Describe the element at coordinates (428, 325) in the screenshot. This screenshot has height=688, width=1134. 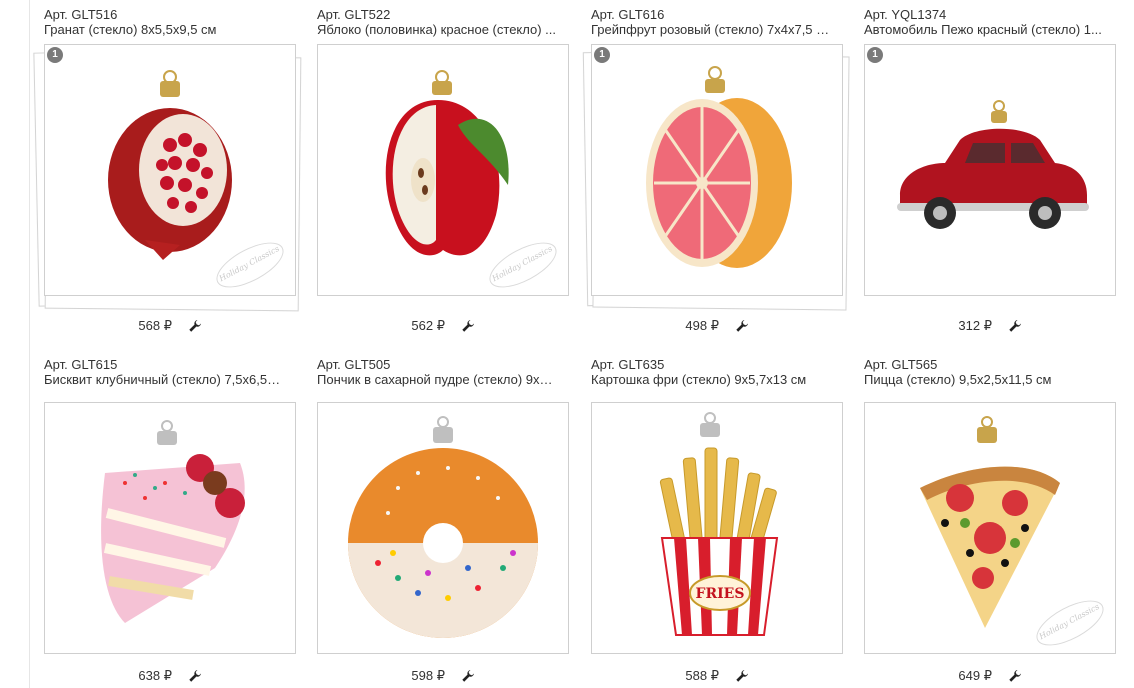
I see `price: 562 ₽` at that location.